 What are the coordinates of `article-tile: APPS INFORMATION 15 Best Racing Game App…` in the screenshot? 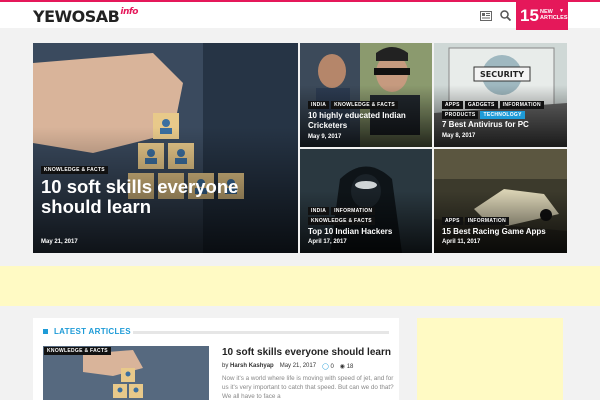 It's located at (500, 201).